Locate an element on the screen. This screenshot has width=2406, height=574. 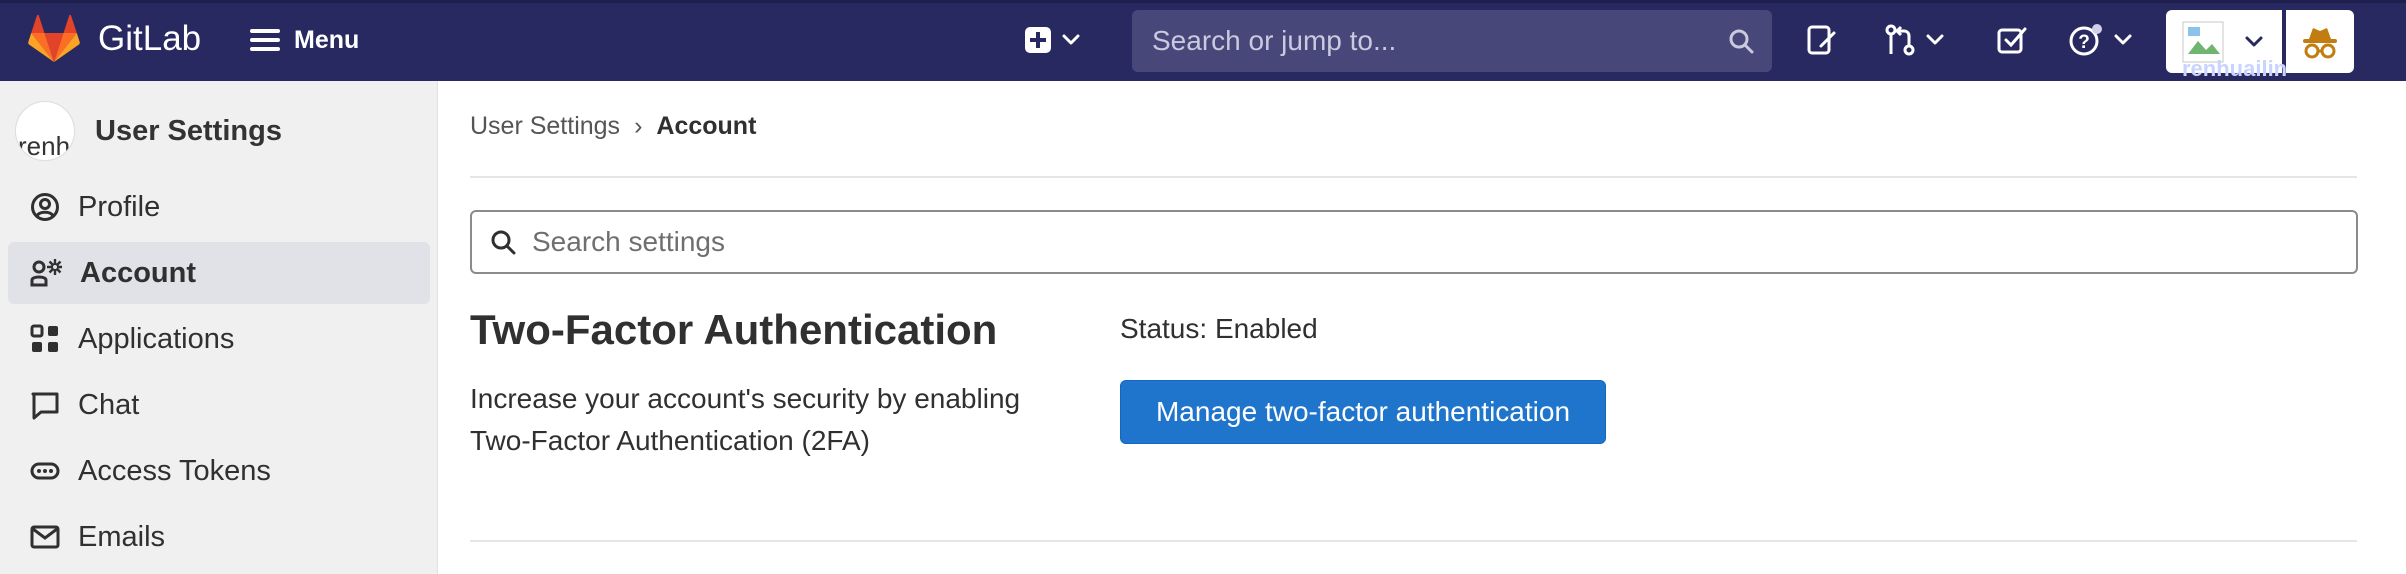
mail-icon is located at coordinates (45, 537).